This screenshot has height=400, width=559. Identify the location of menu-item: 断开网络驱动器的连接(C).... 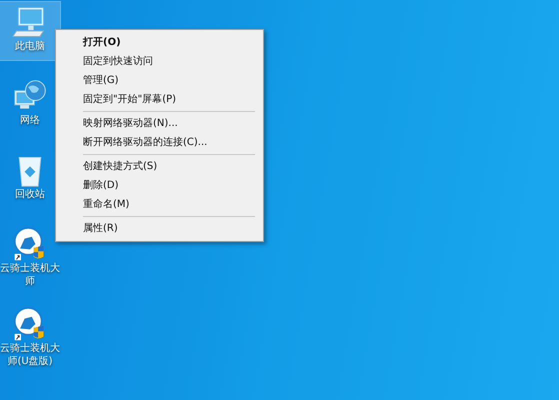
(159, 142).